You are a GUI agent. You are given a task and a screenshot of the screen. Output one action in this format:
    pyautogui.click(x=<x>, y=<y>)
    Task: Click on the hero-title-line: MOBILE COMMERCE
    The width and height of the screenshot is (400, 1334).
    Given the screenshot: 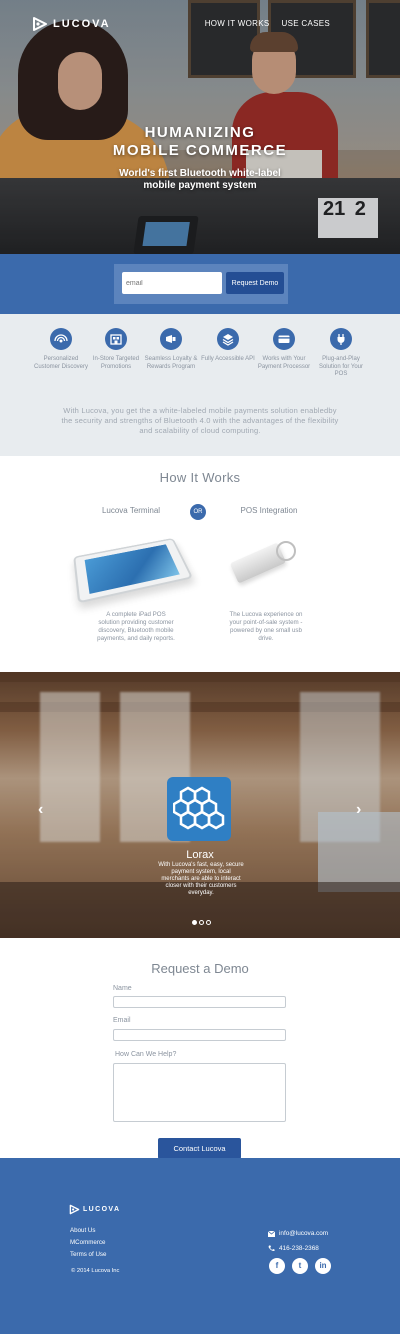 What is the action you would take?
    pyautogui.click(x=200, y=150)
    